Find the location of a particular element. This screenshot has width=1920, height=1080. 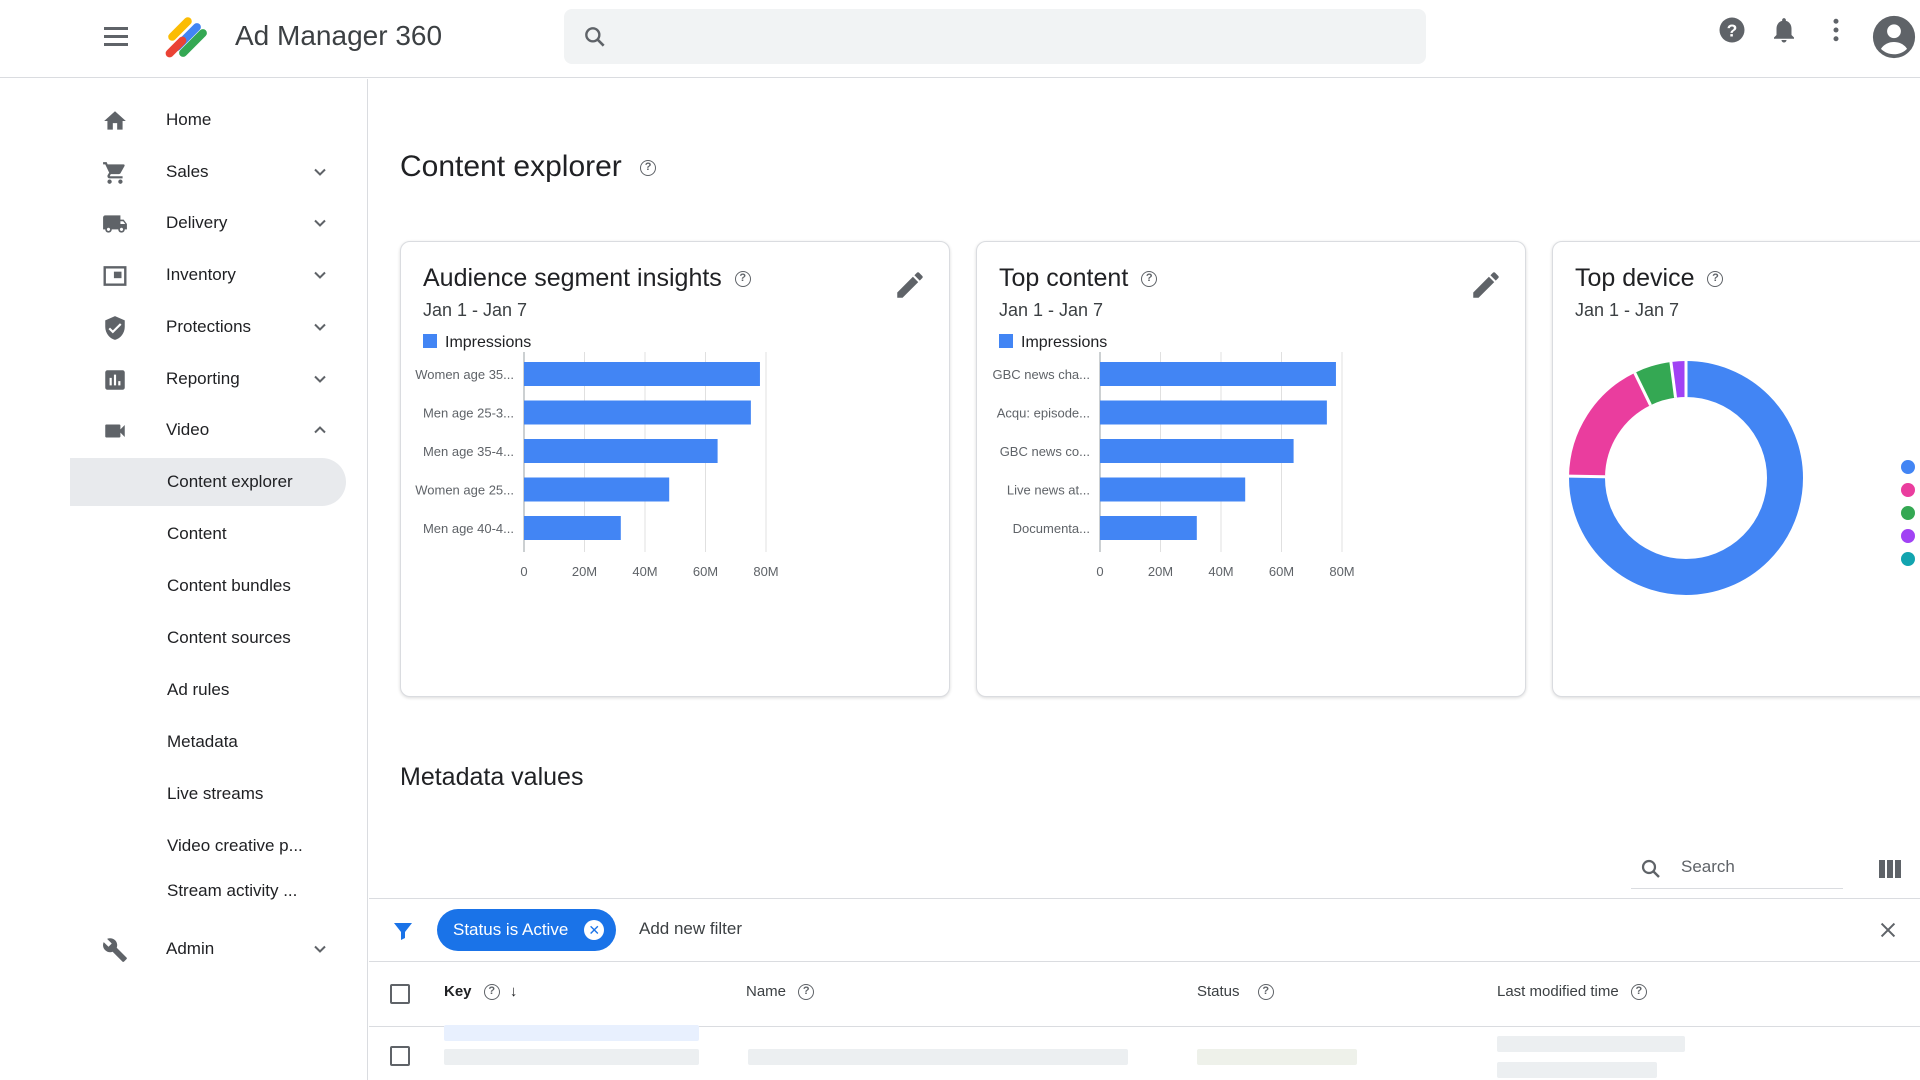

home-icon is located at coordinates (115, 120).